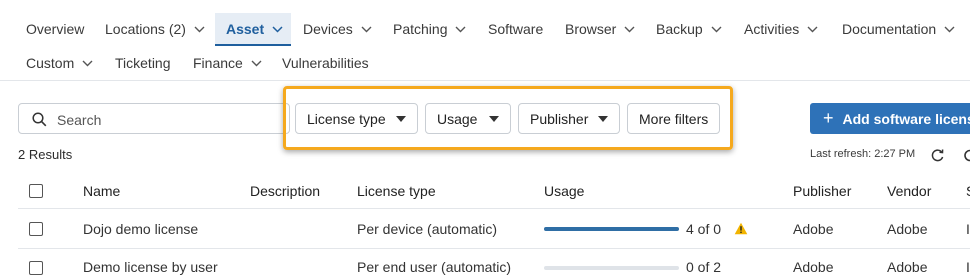  I want to click on tab-label: Overview, so click(55, 29).